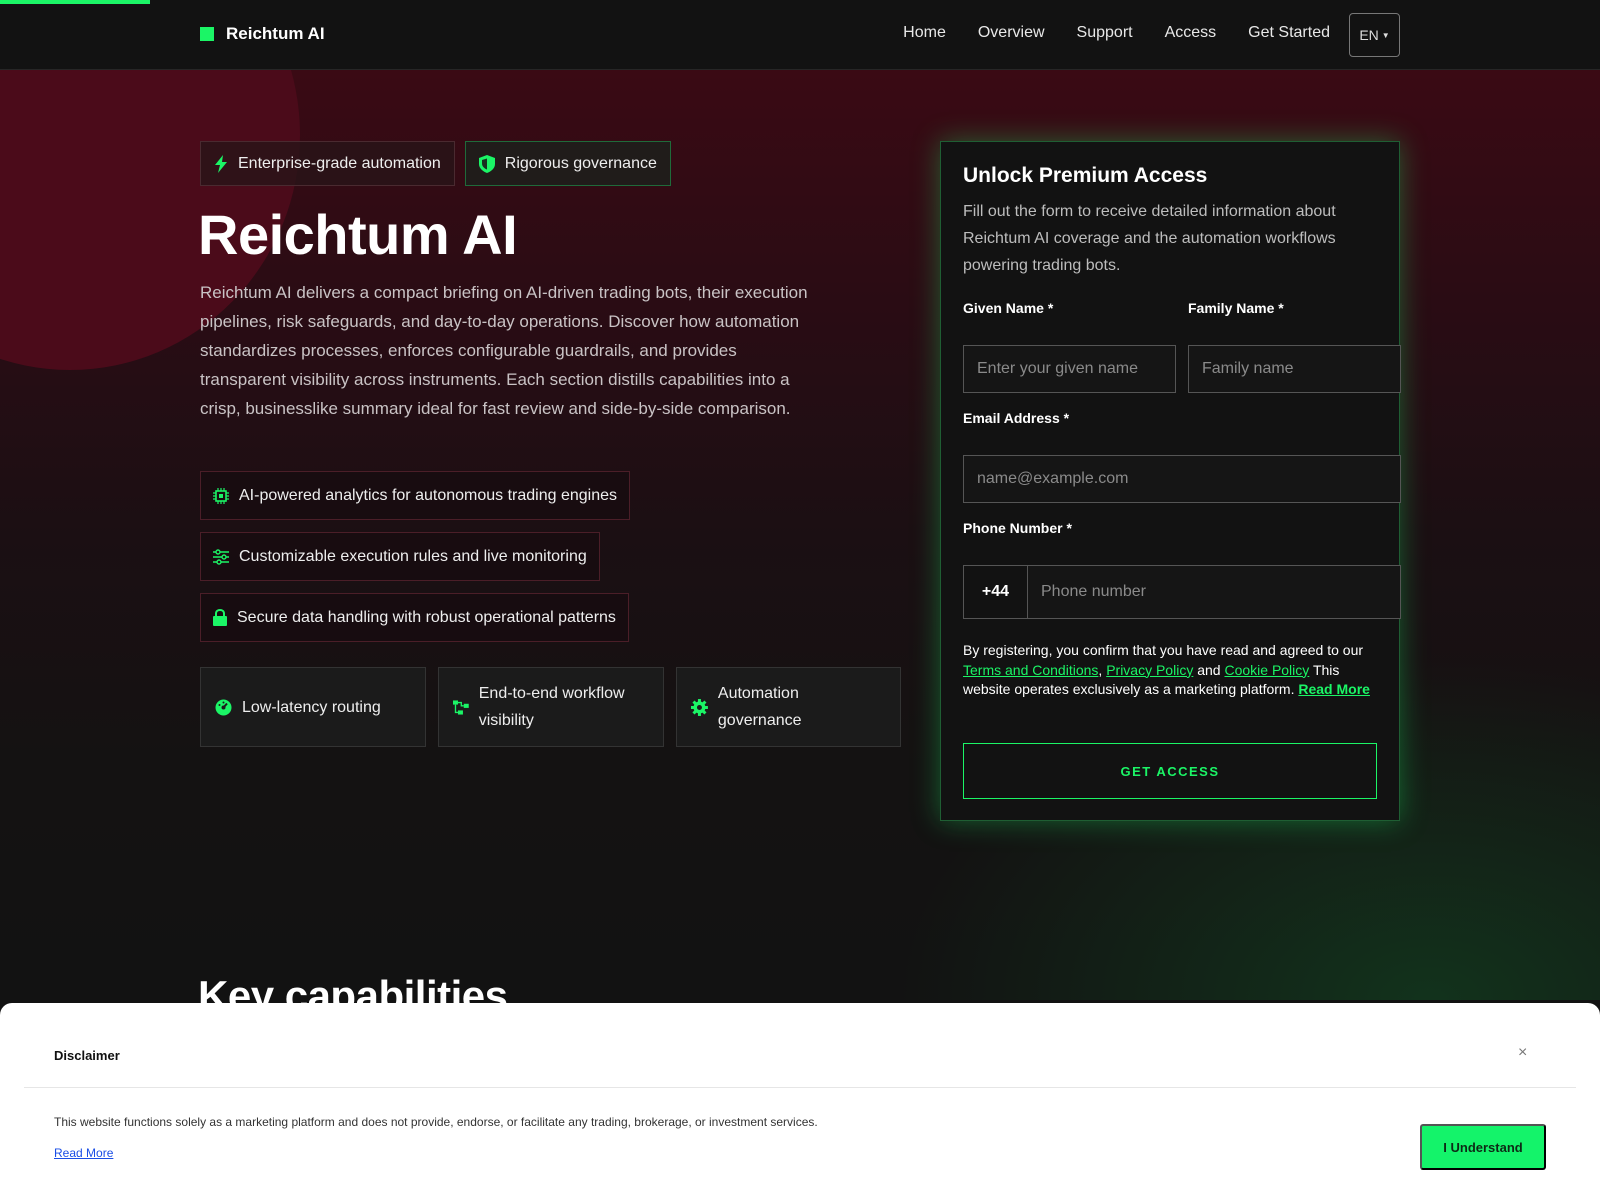 This screenshot has width=1600, height=1200. I want to click on phone-label: Phone Number *, so click(1017, 528).